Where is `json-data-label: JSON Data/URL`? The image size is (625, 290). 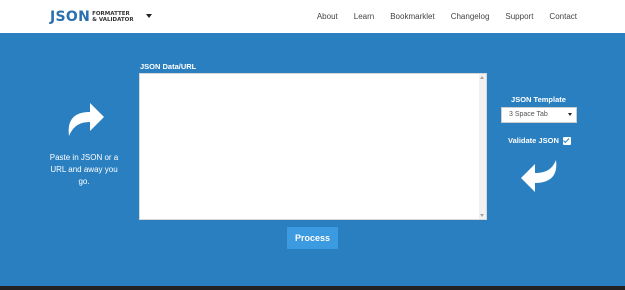 json-data-label: JSON Data/URL is located at coordinates (168, 66).